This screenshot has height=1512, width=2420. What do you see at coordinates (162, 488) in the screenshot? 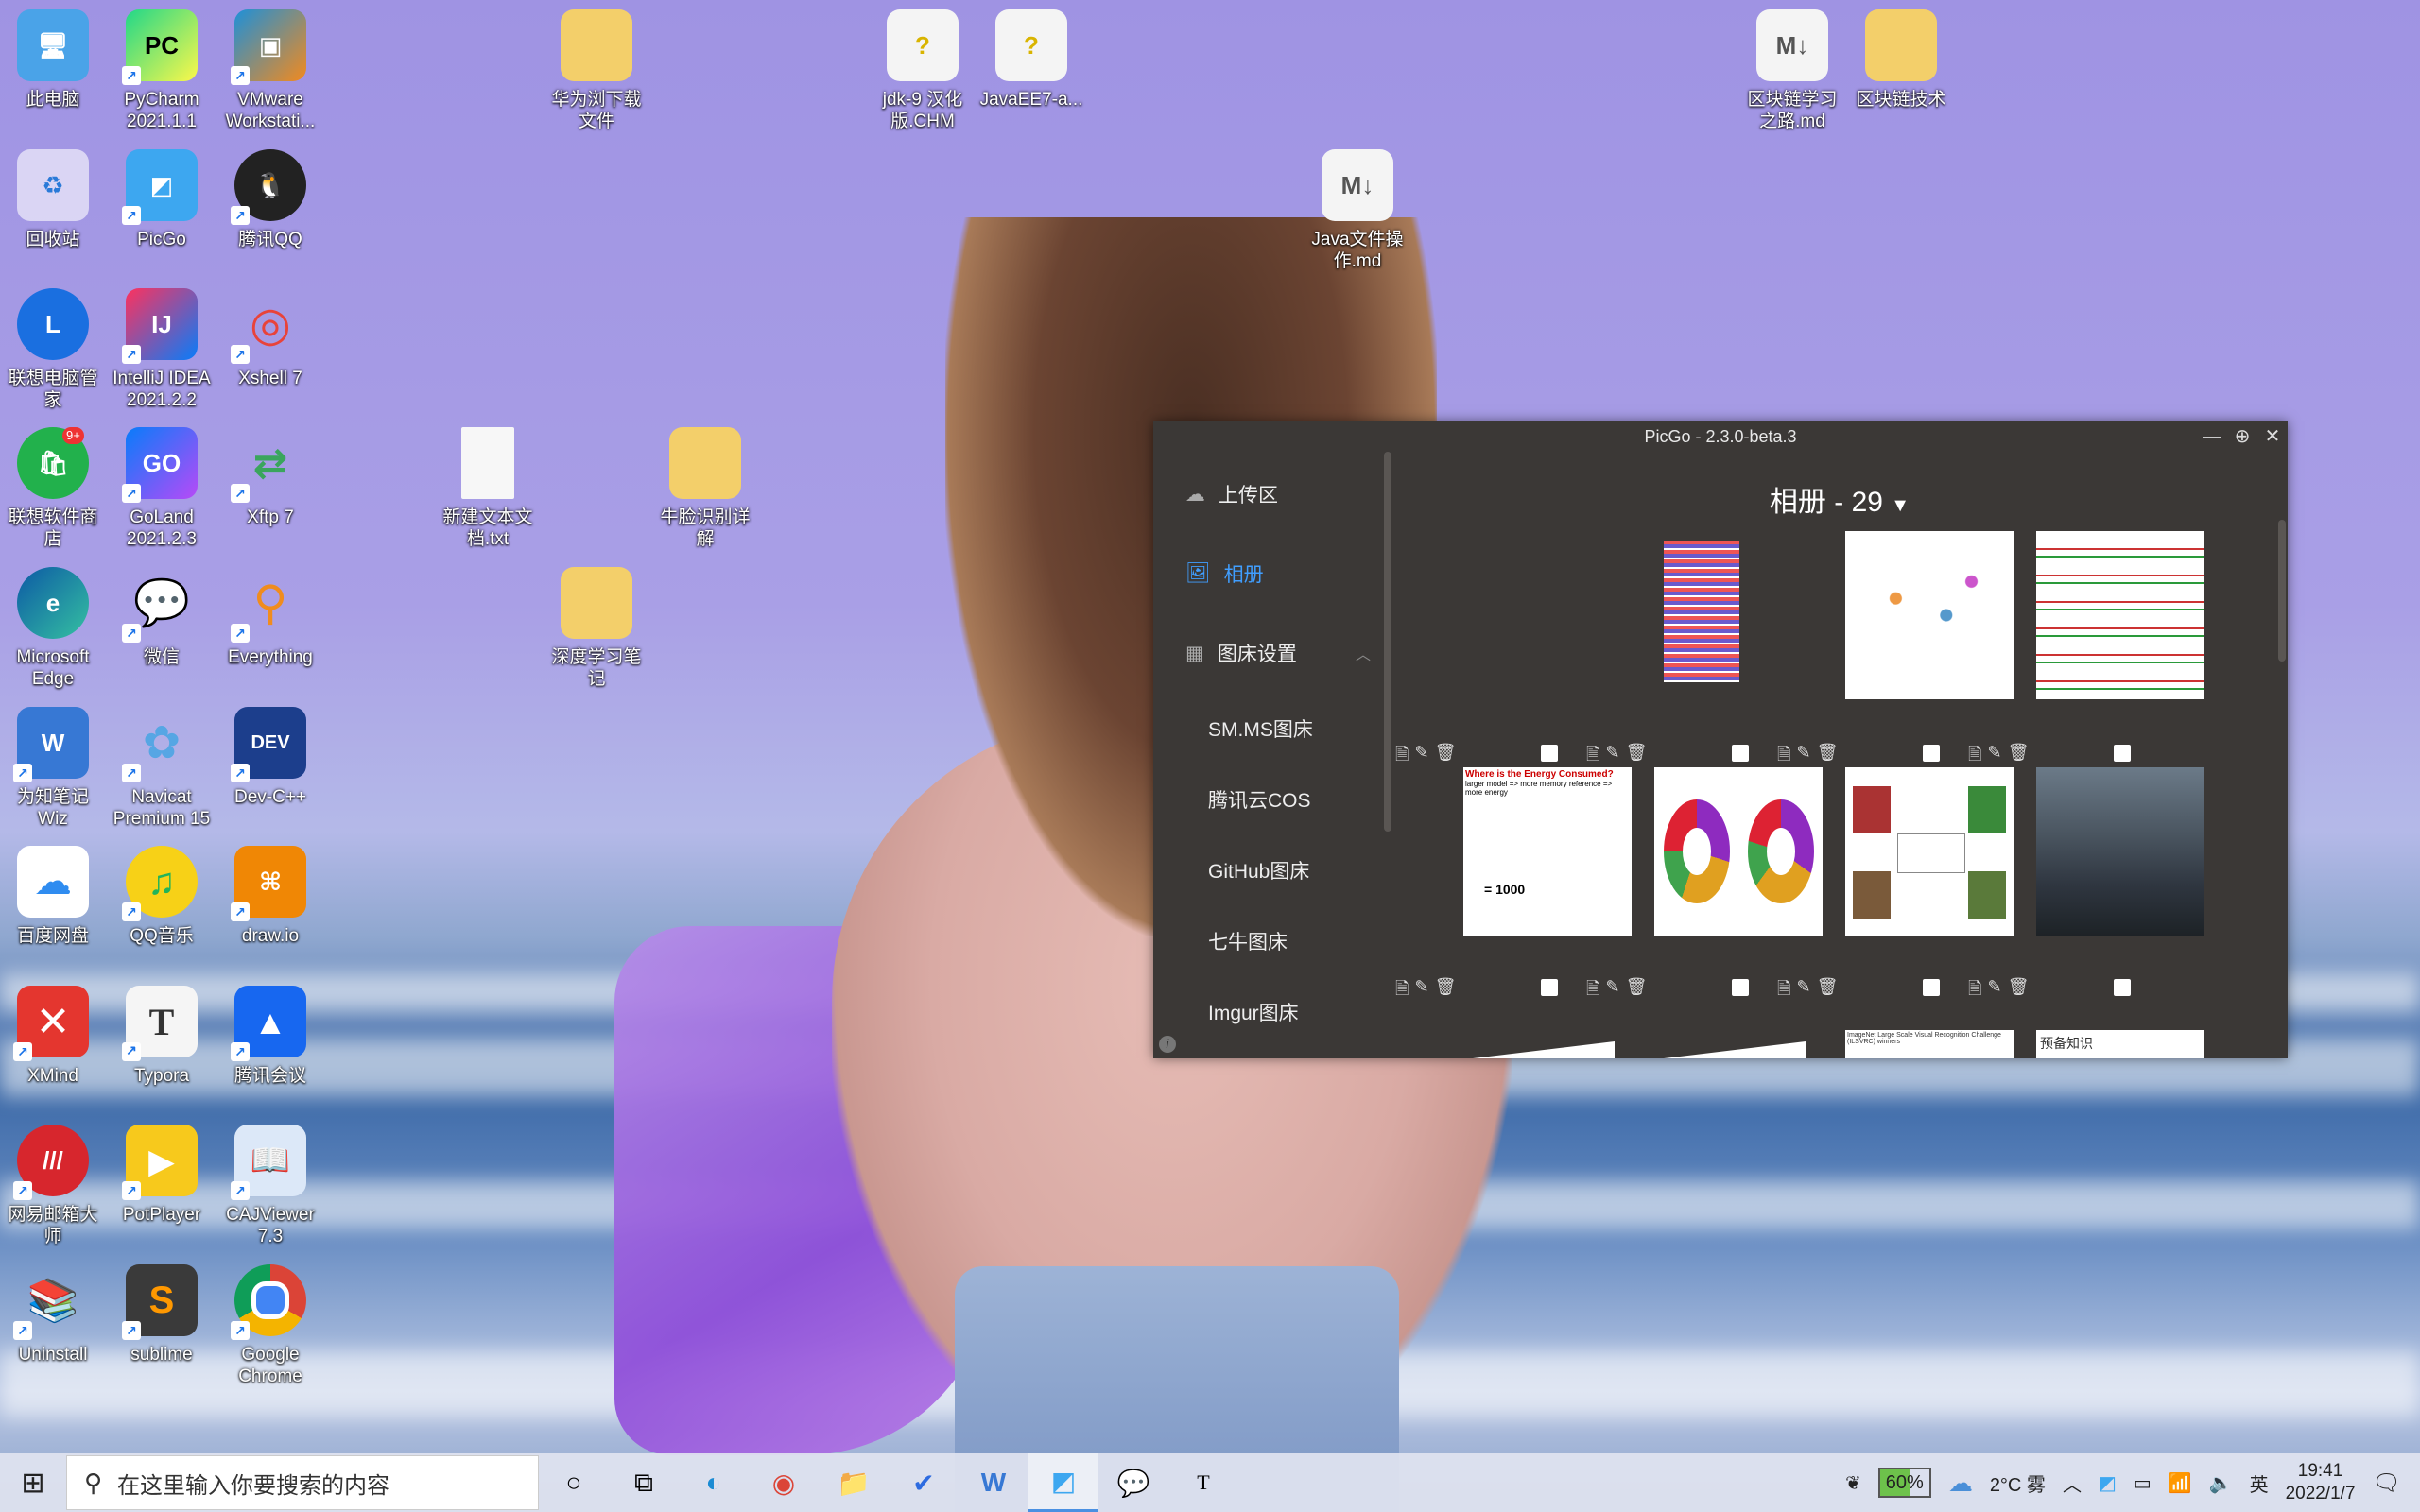
I see `desktop-icon-goland: GO ↗ GoLand 2021.2.3` at bounding box center [162, 488].